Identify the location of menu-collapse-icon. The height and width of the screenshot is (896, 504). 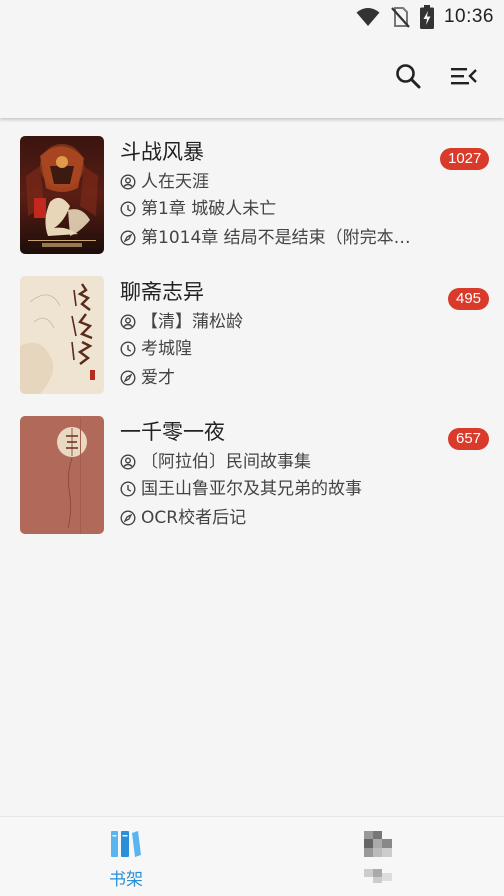
(464, 76).